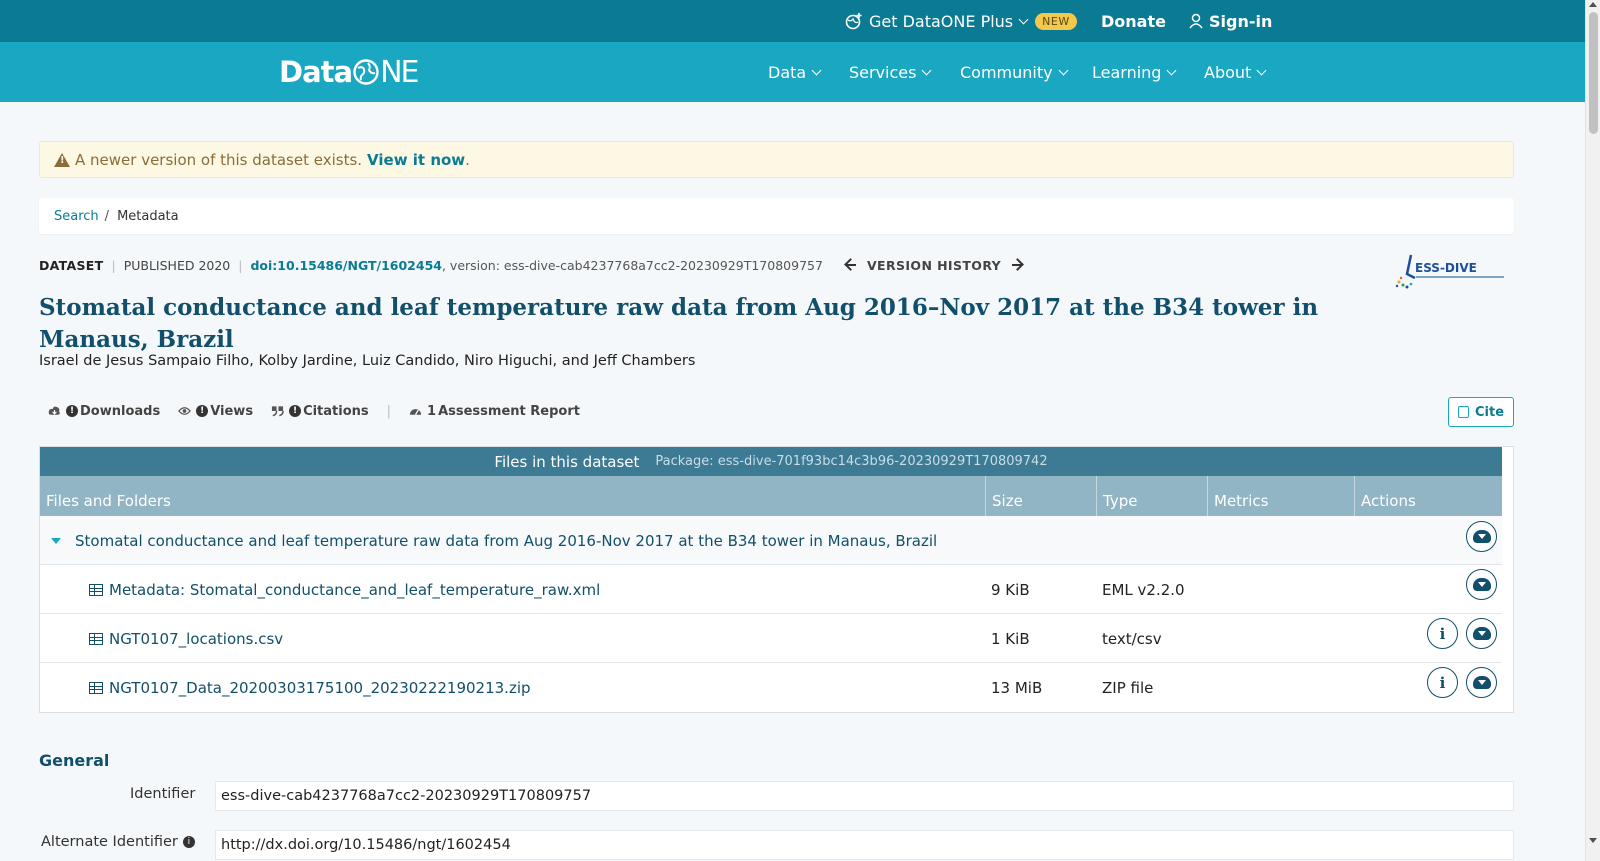 Image resolution: width=1600 pixels, height=861 pixels. Describe the element at coordinates (232, 411) in the screenshot. I see `views-label: Views` at that location.